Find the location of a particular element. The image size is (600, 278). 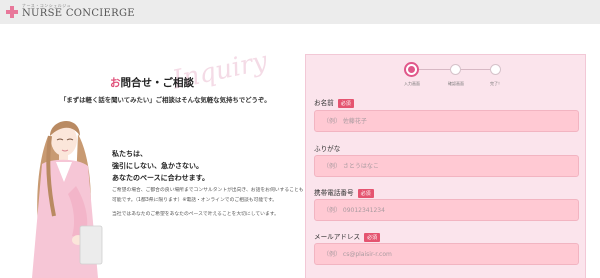

phone-input is located at coordinates (446, 210).